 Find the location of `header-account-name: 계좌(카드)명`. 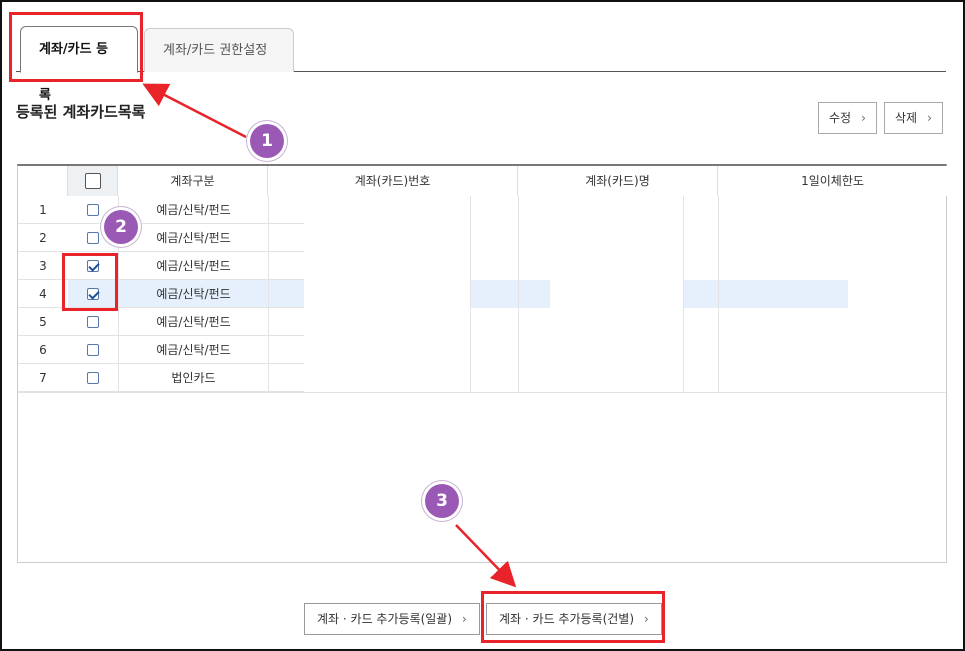

header-account-name: 계좌(카드)명 is located at coordinates (618, 181).